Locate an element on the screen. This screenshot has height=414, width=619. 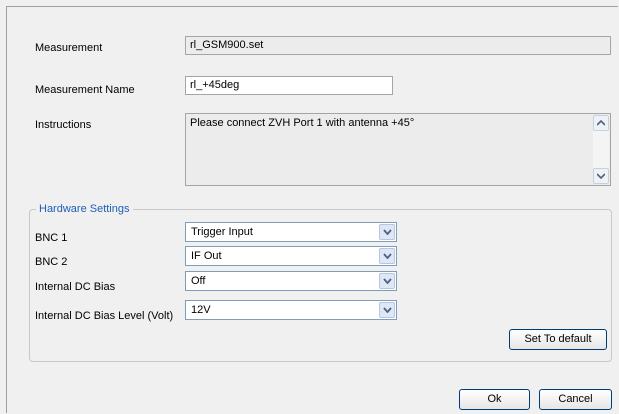
bnc2-value: IF Out is located at coordinates (206, 256).